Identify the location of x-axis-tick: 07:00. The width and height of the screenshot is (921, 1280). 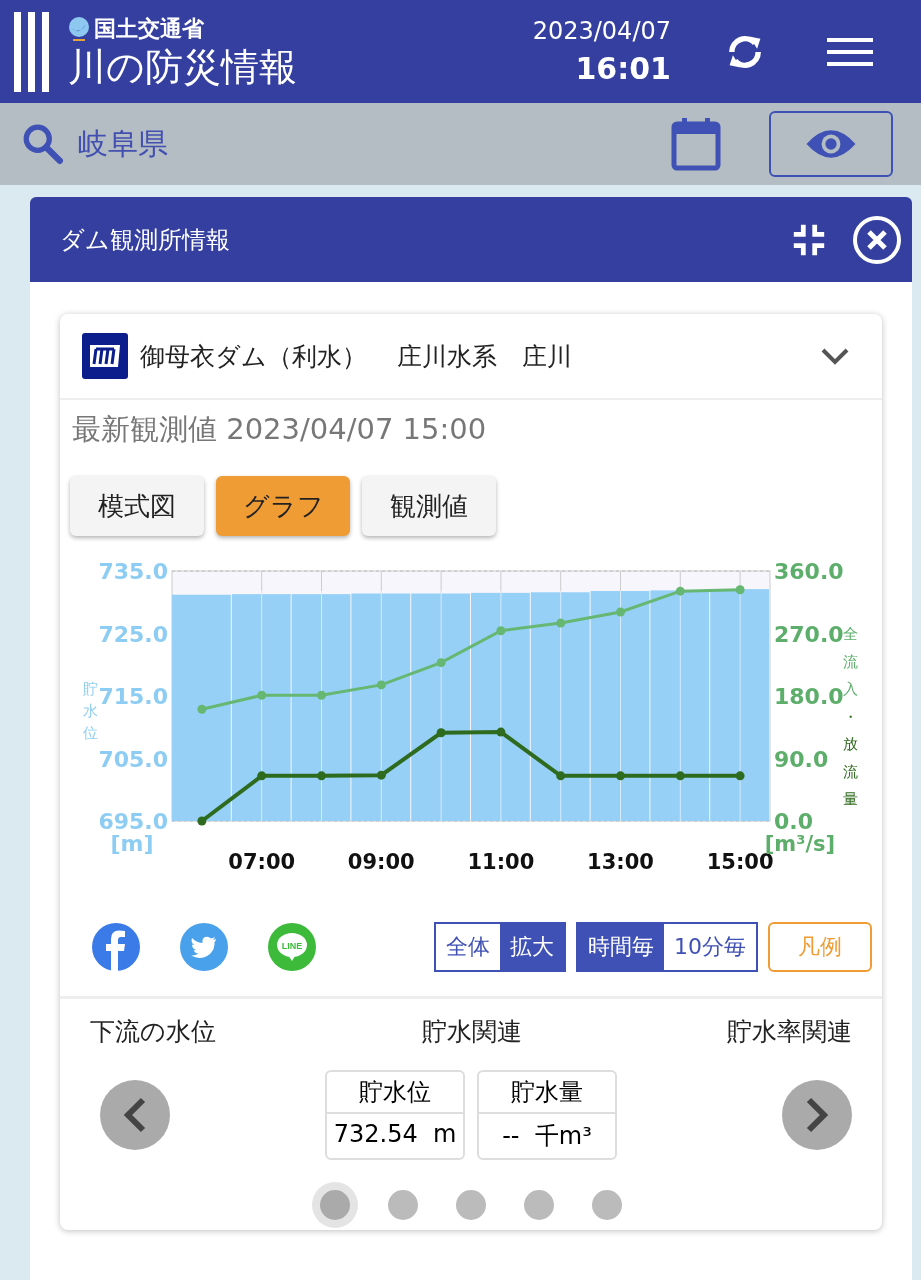
(262, 862).